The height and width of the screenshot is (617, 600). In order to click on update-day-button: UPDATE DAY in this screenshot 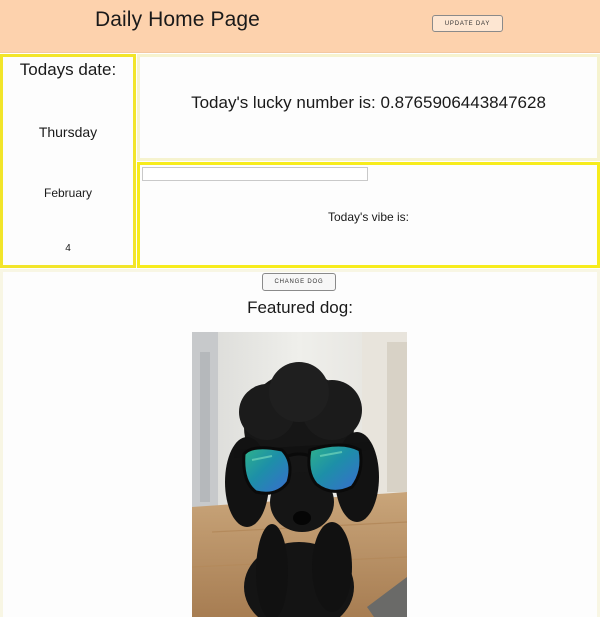, I will do `click(467, 23)`.